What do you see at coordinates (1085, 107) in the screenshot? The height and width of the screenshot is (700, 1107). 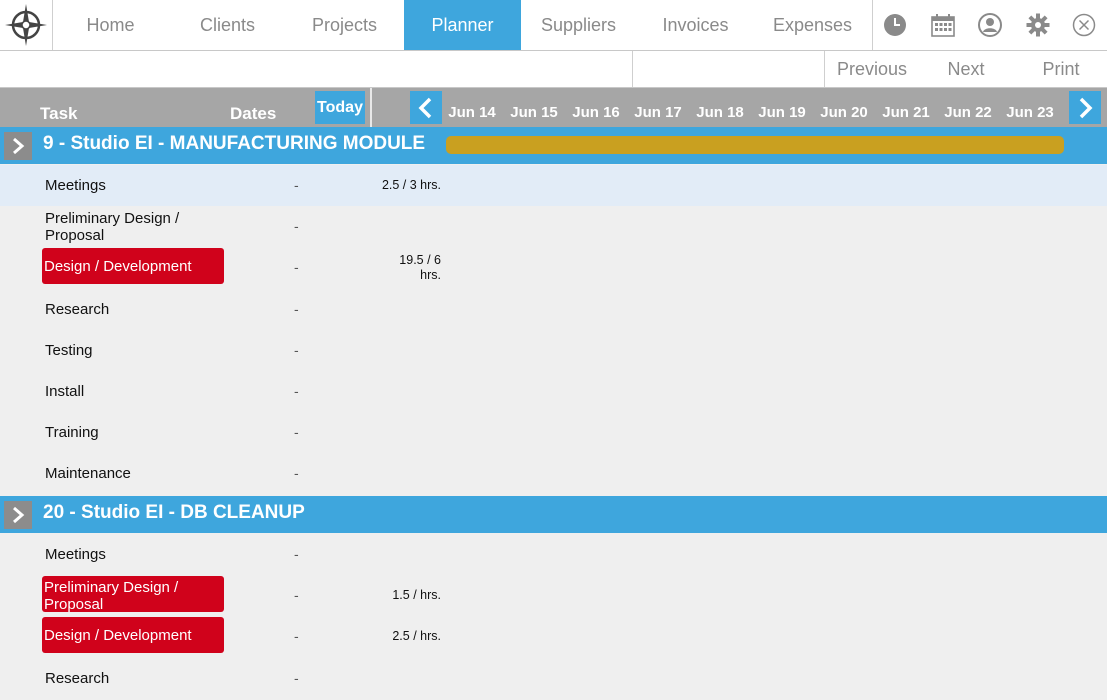 I see `chevron-right-icon` at bounding box center [1085, 107].